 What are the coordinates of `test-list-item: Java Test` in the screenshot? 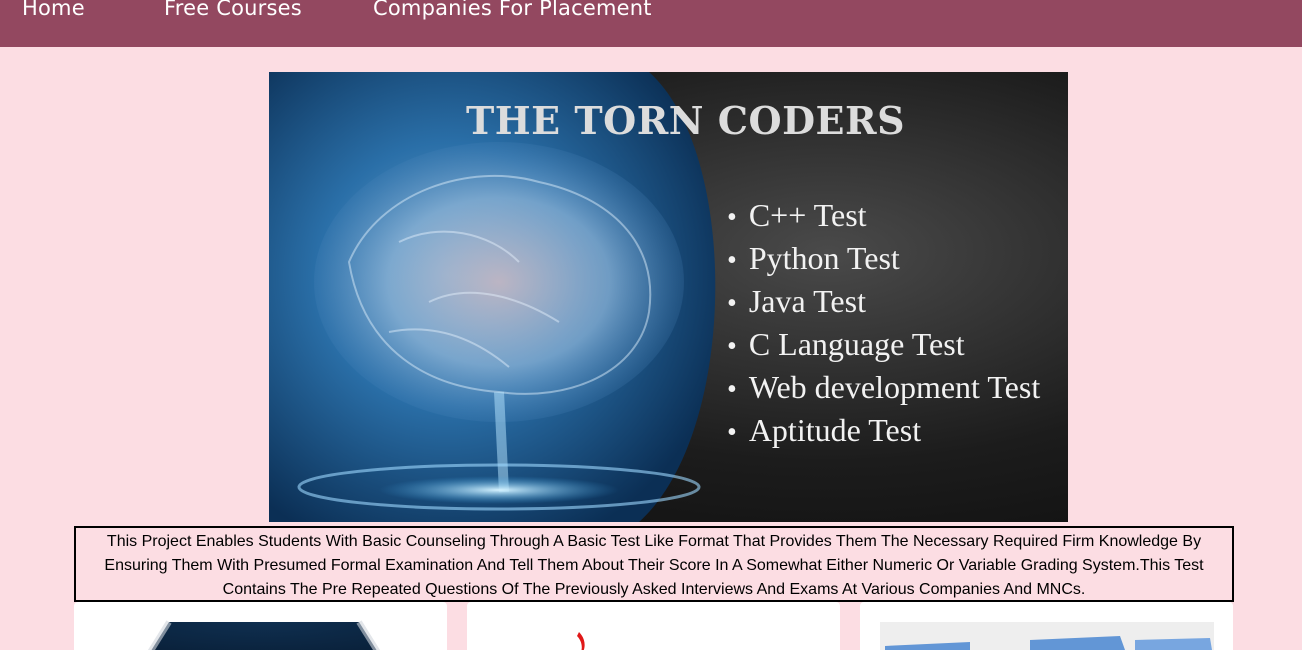 It's located at (883, 301).